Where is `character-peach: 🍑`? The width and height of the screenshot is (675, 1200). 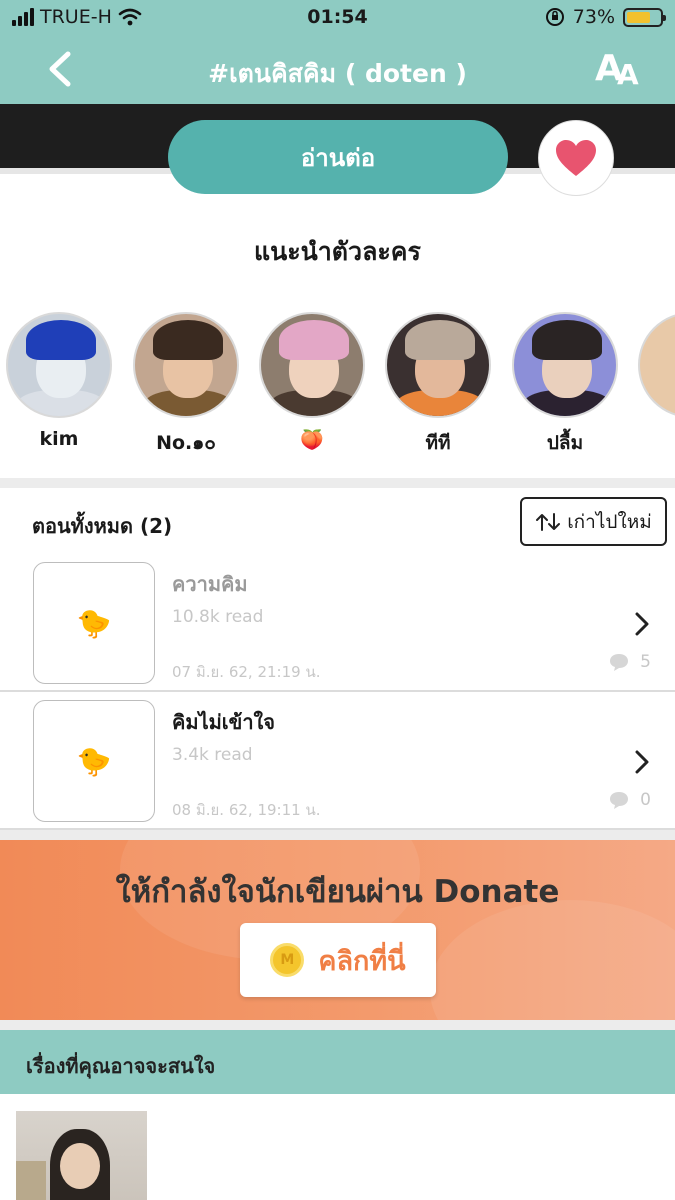
character-peach: 🍑 is located at coordinates (312, 381).